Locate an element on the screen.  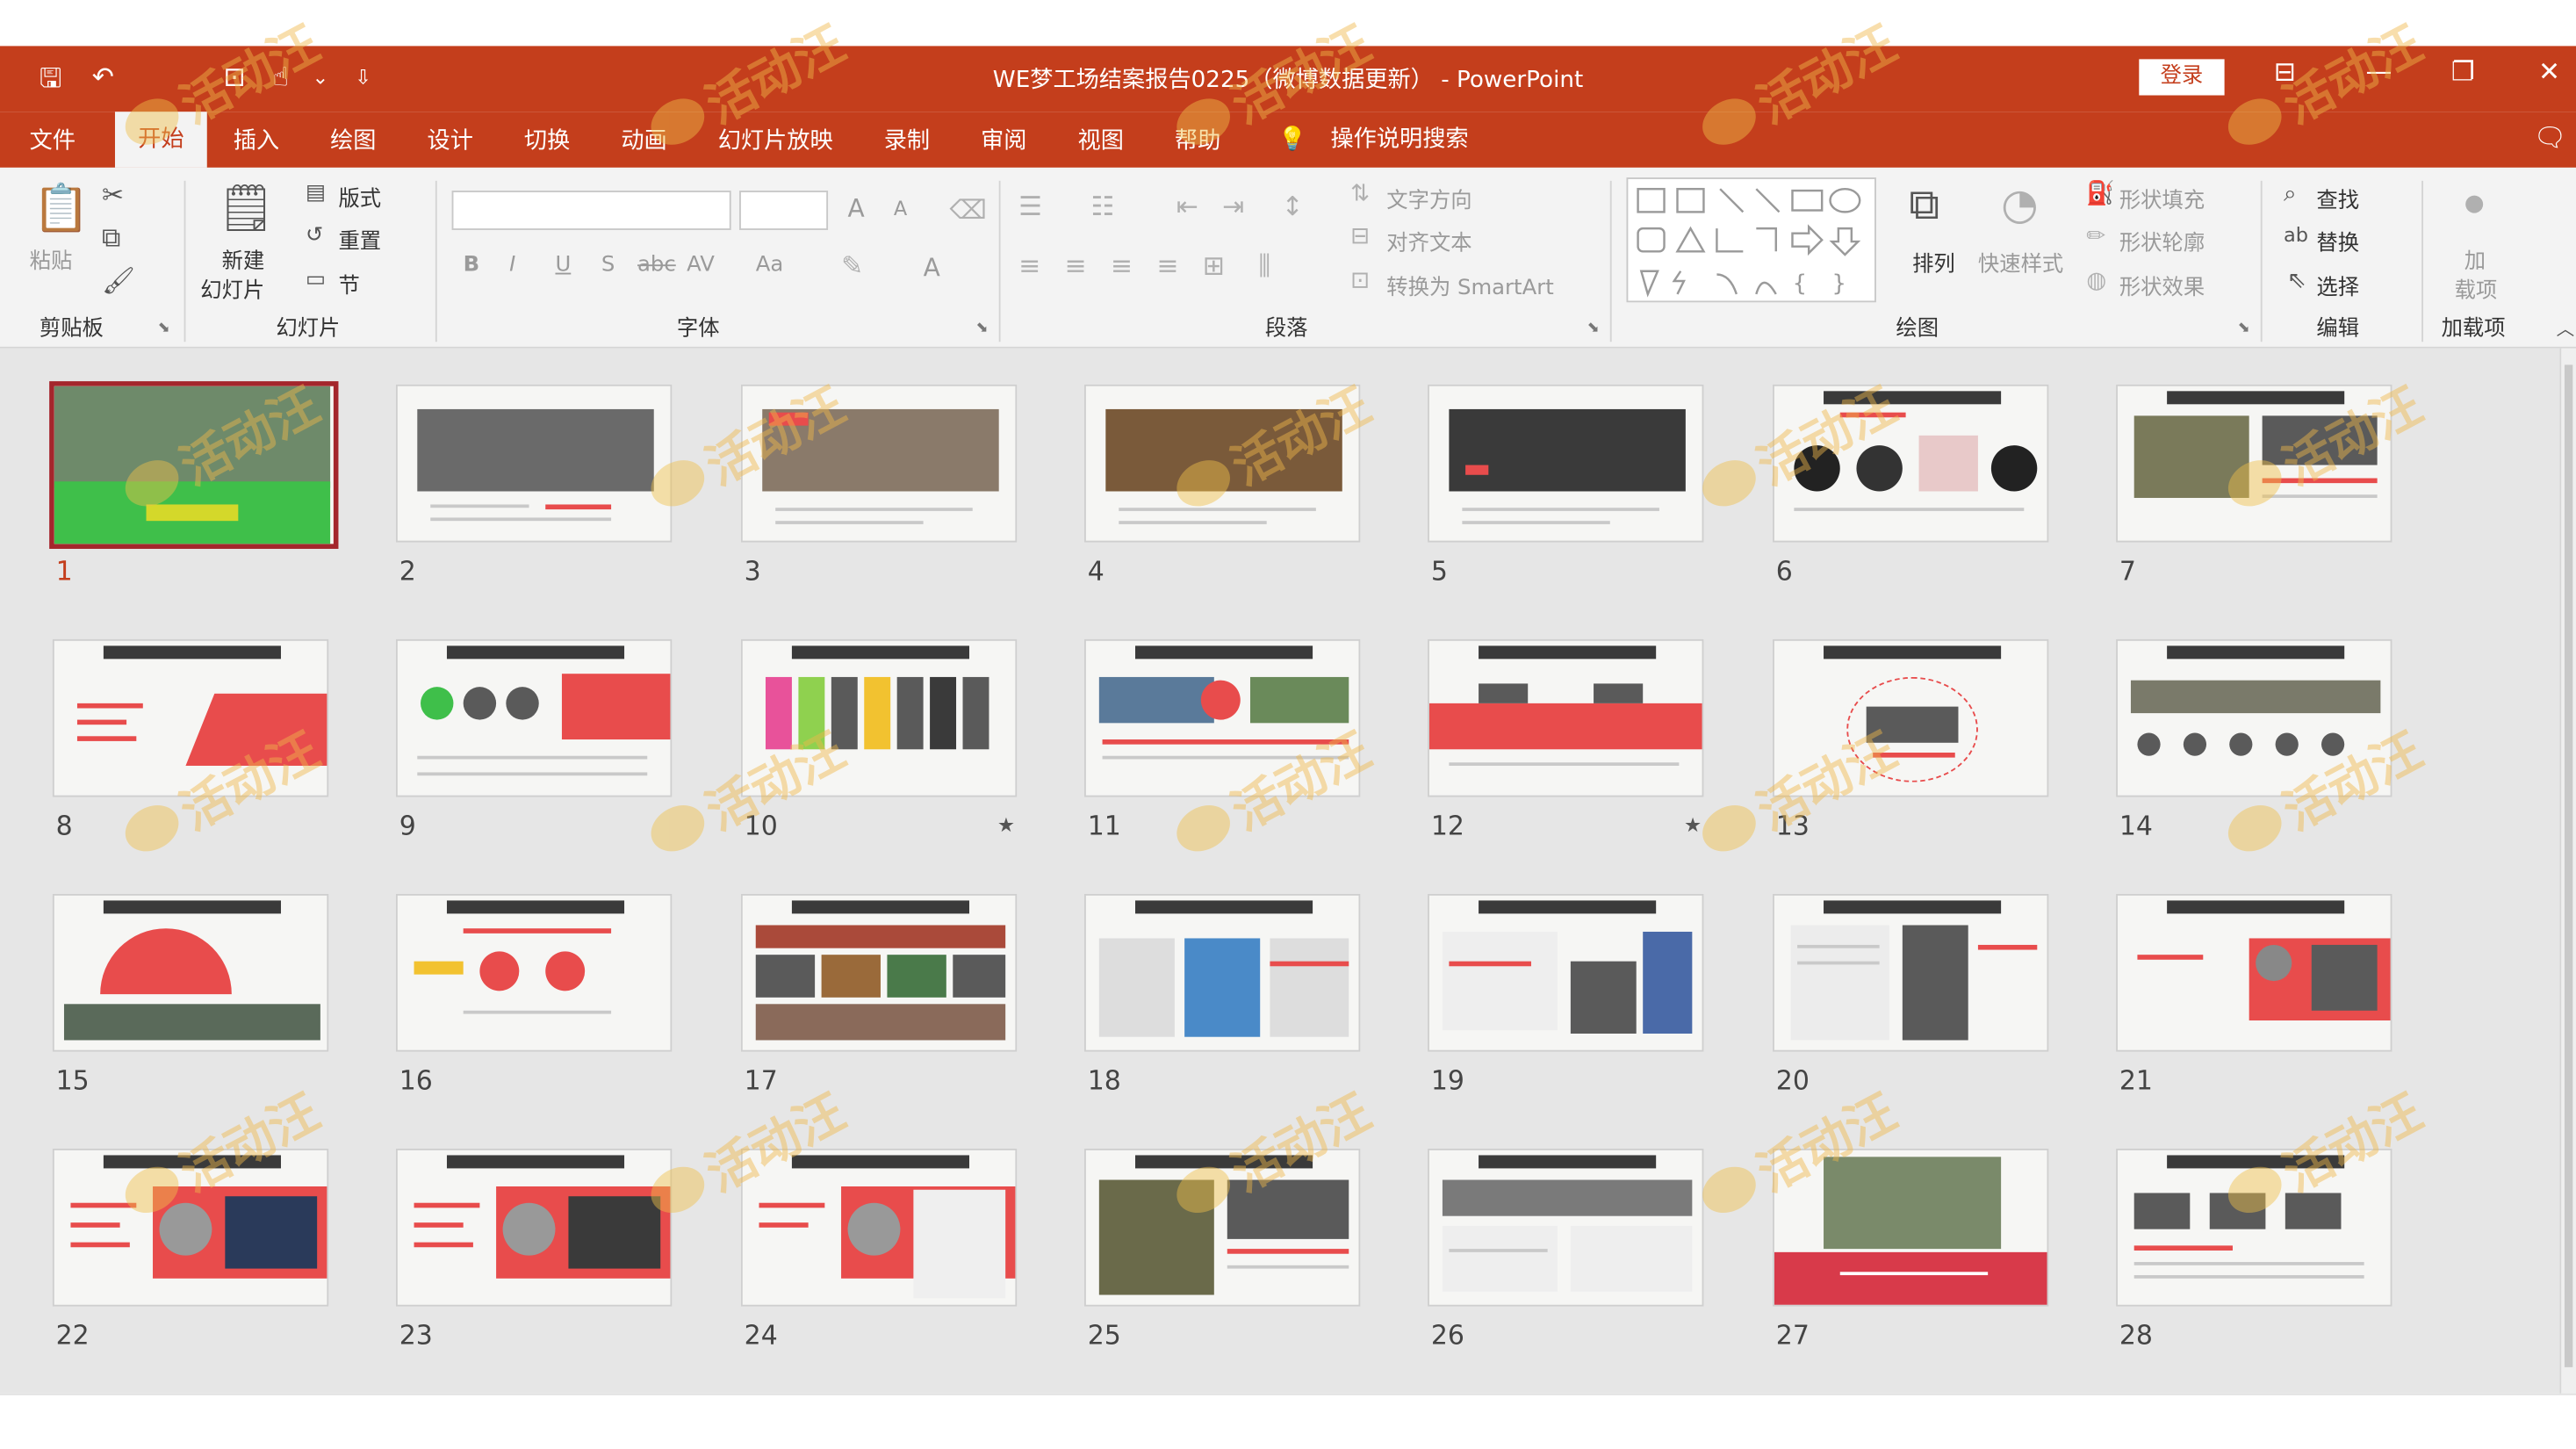
restore-button: ❐ is located at coordinates (2463, 72).